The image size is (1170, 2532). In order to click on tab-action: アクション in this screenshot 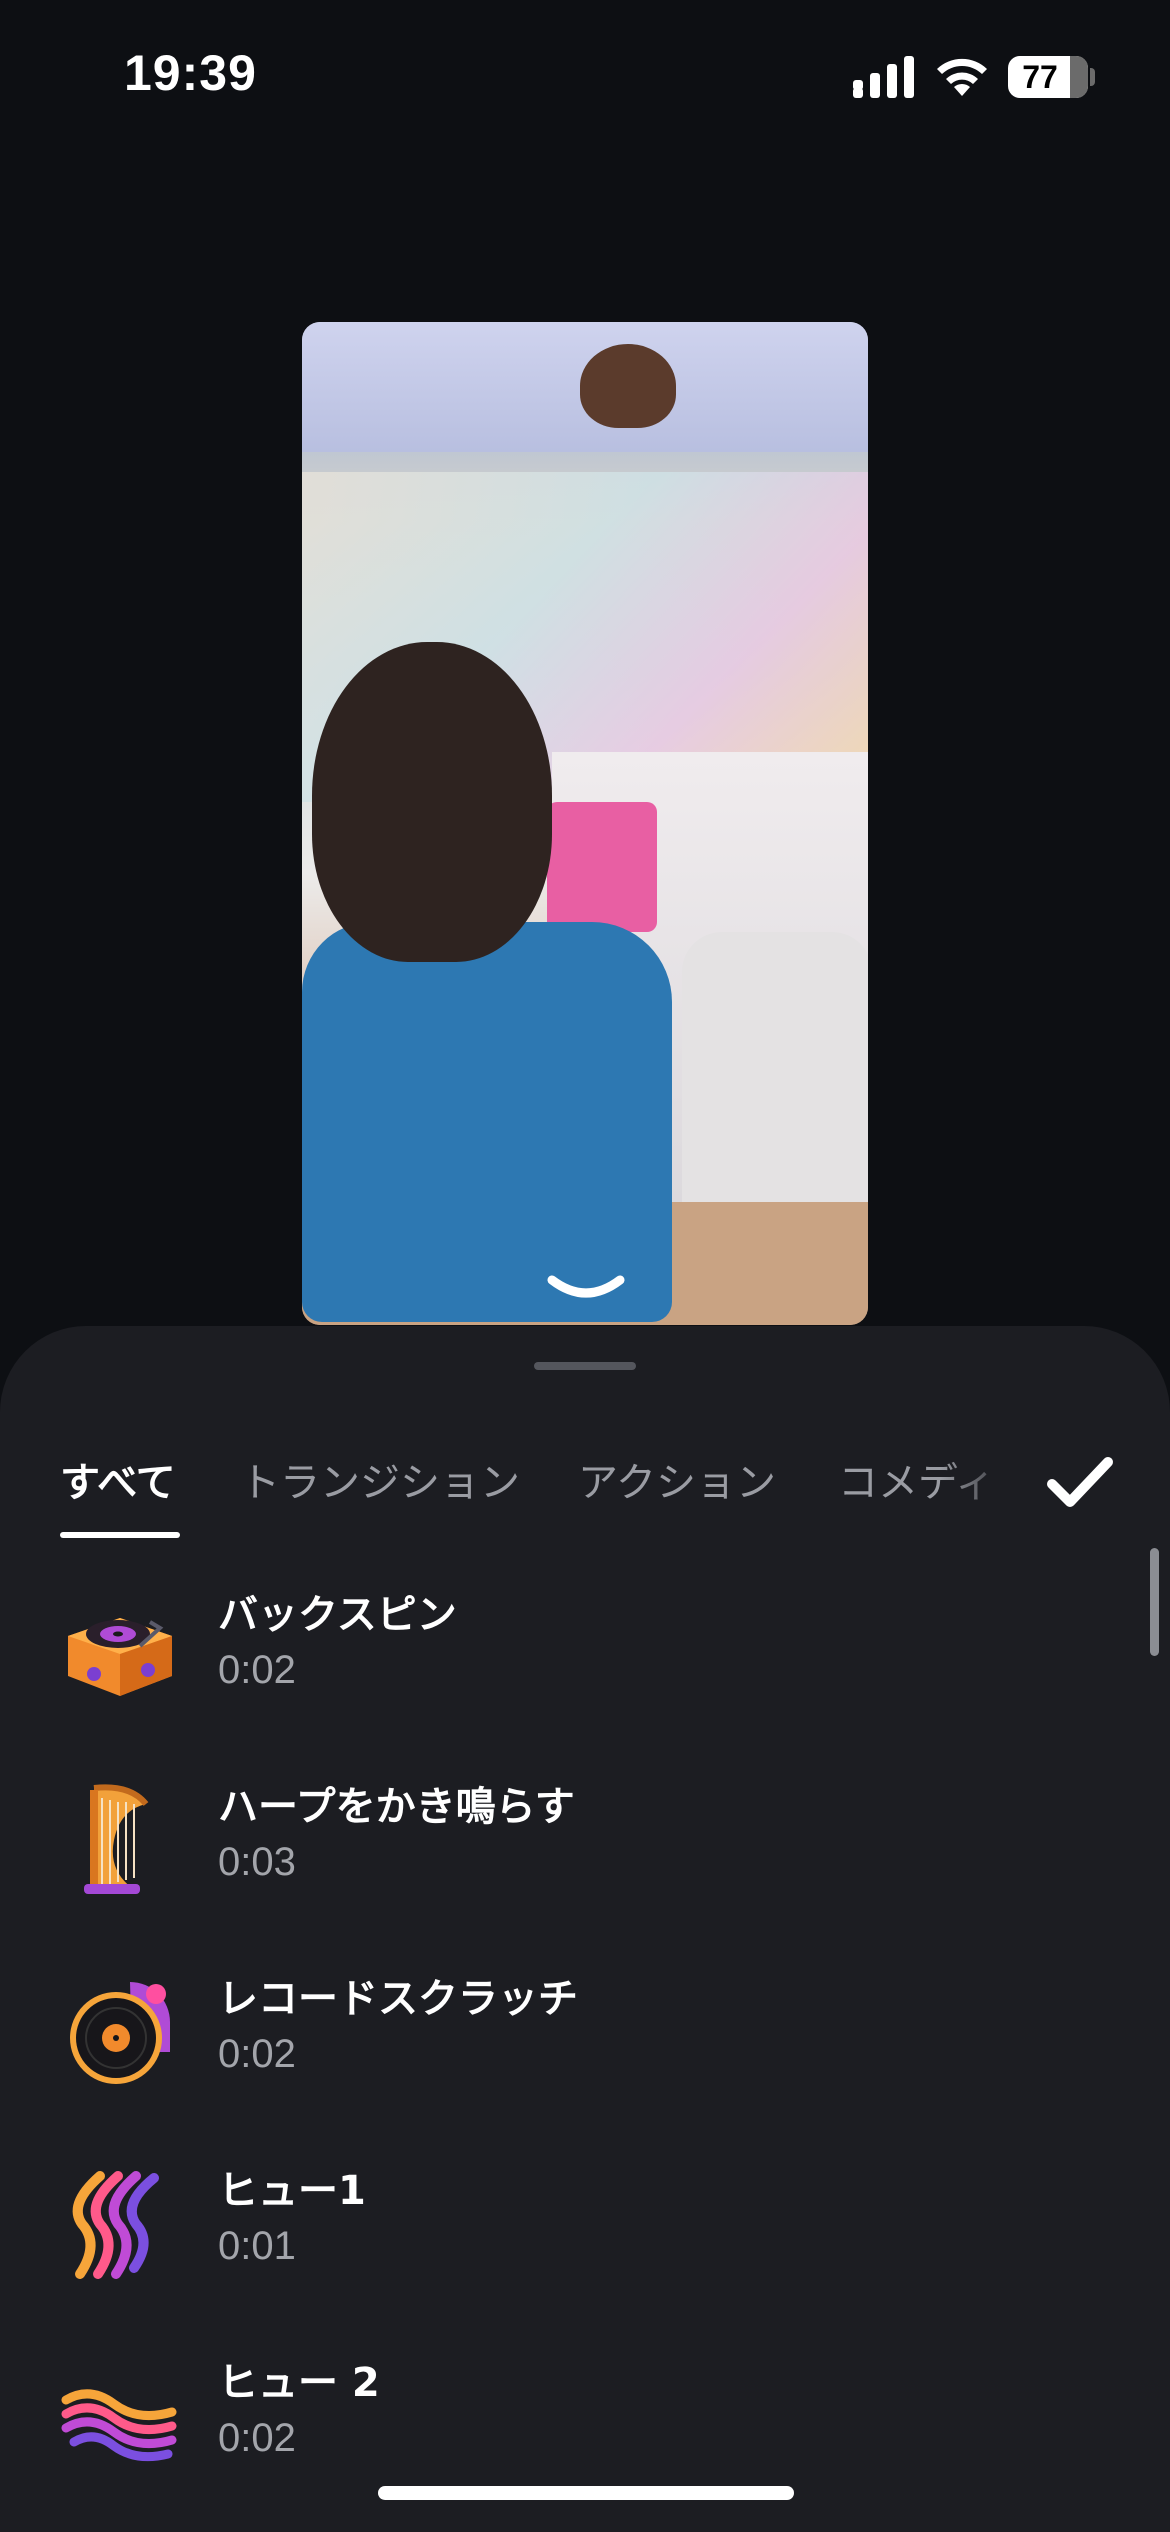, I will do `click(677, 1479)`.